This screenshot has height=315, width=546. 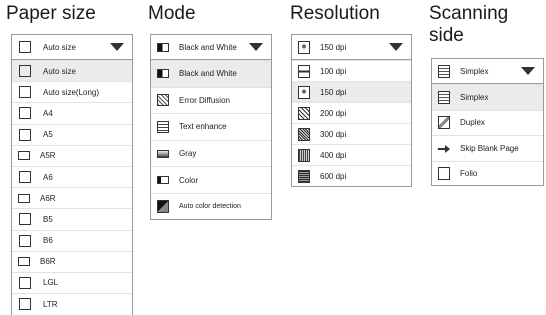 What do you see at coordinates (333, 134) in the screenshot?
I see `option-label: 300 dpi` at bounding box center [333, 134].